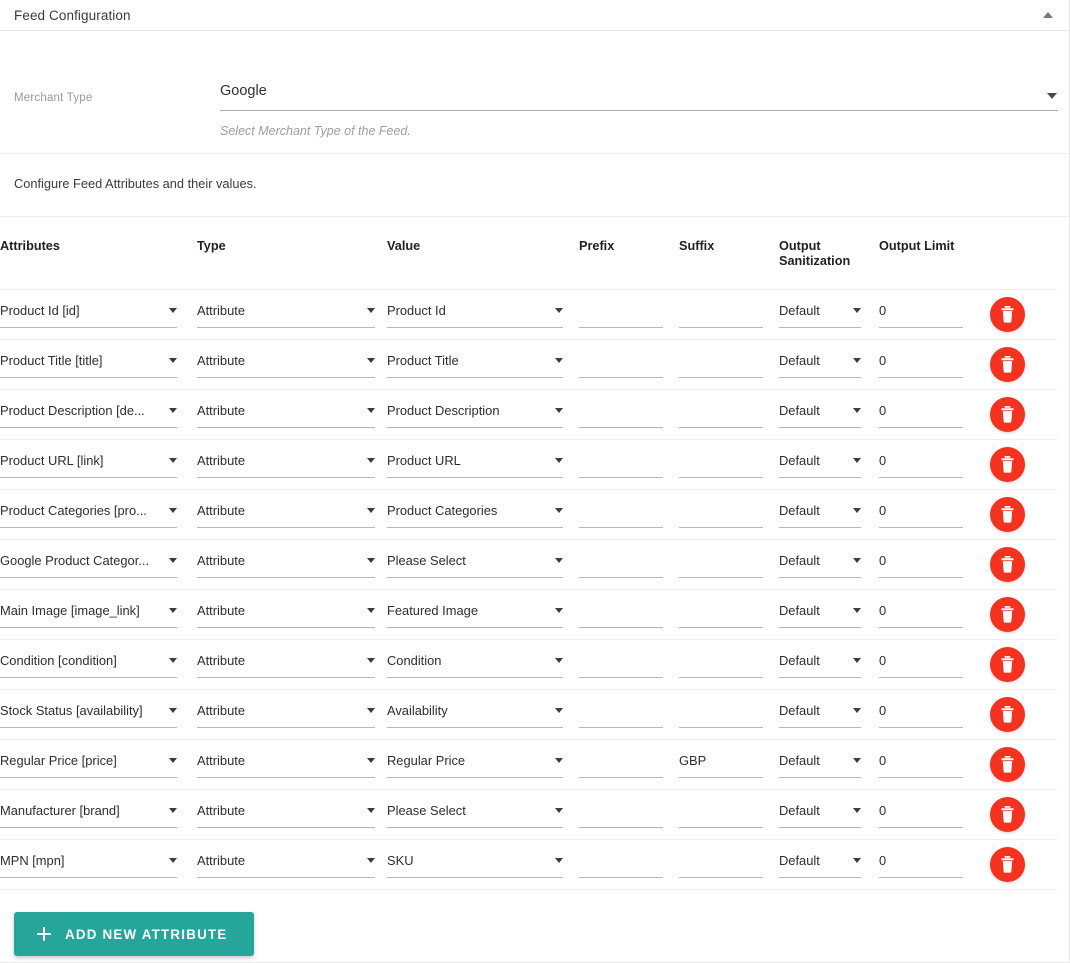 Image resolution: width=1070 pixels, height=963 pixels. Describe the element at coordinates (639, 96) in the screenshot. I see `merchant-type-select: Google` at that location.